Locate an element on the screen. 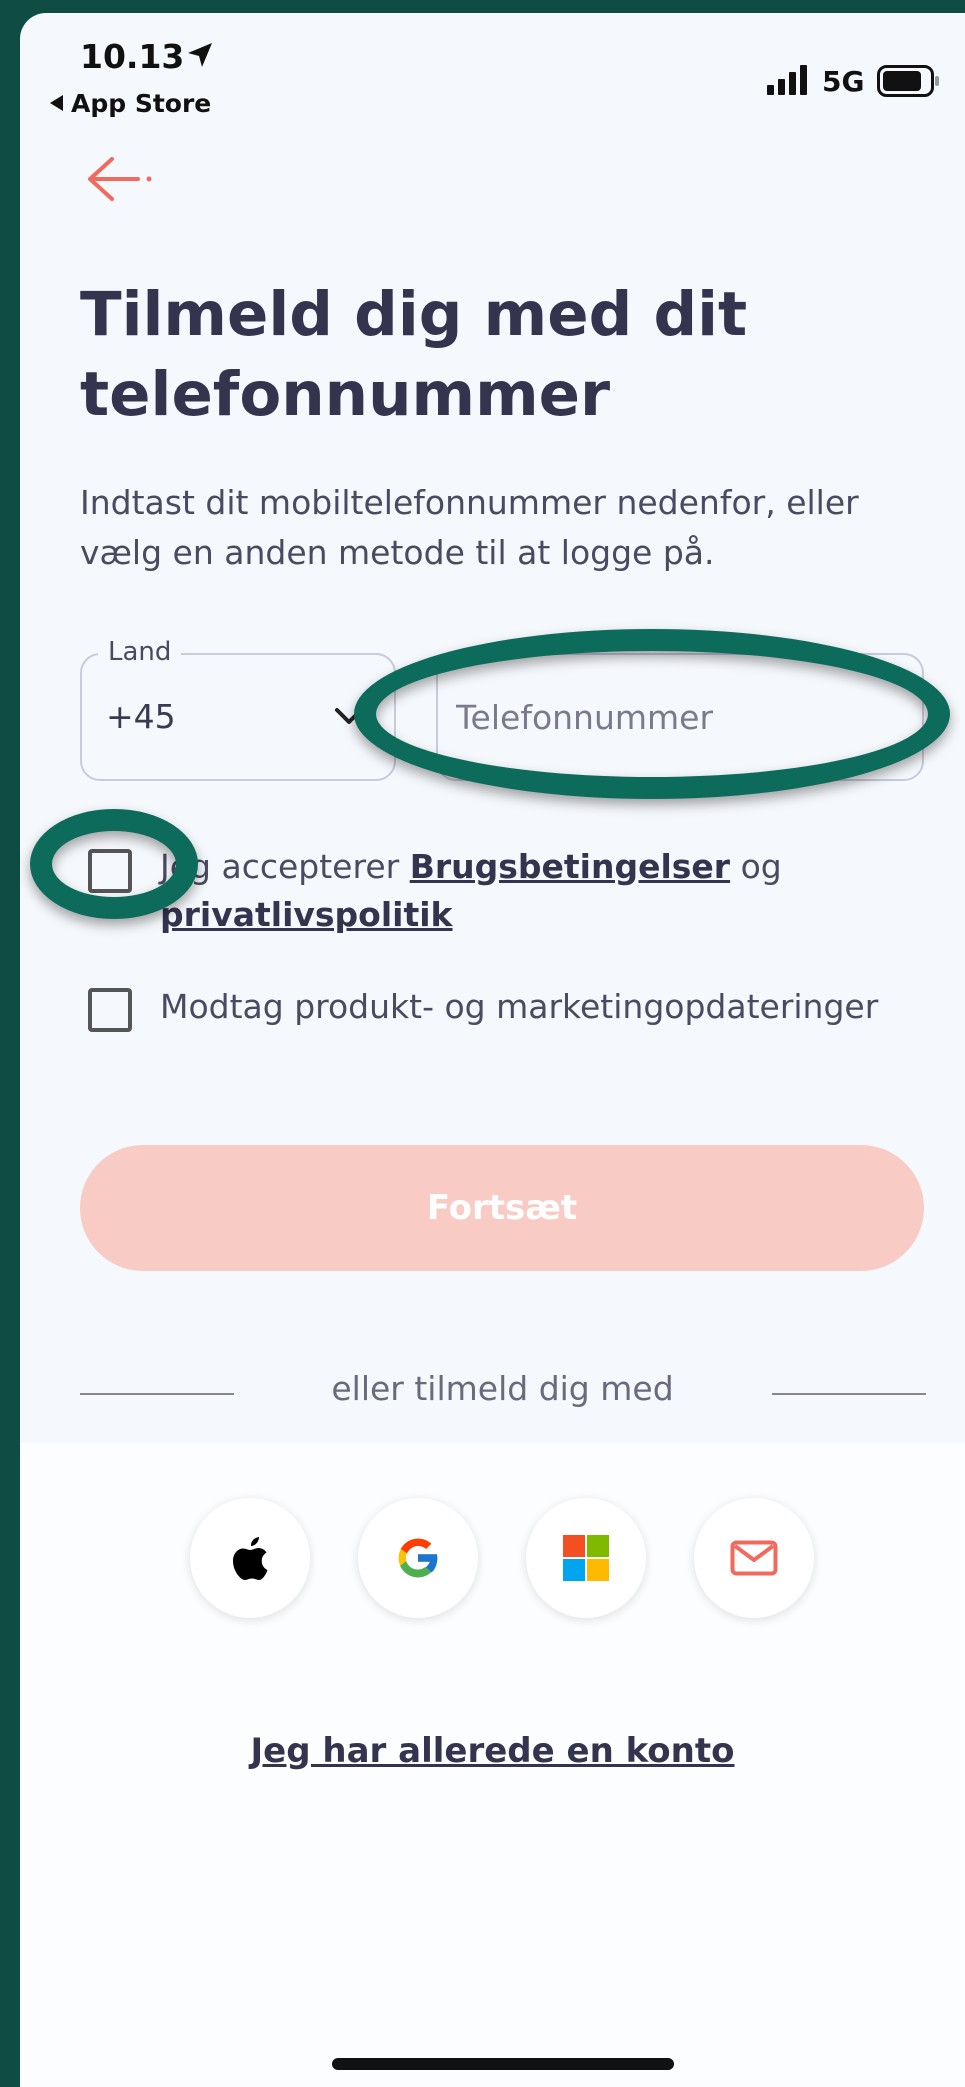  signal-icon is located at coordinates (787, 80).